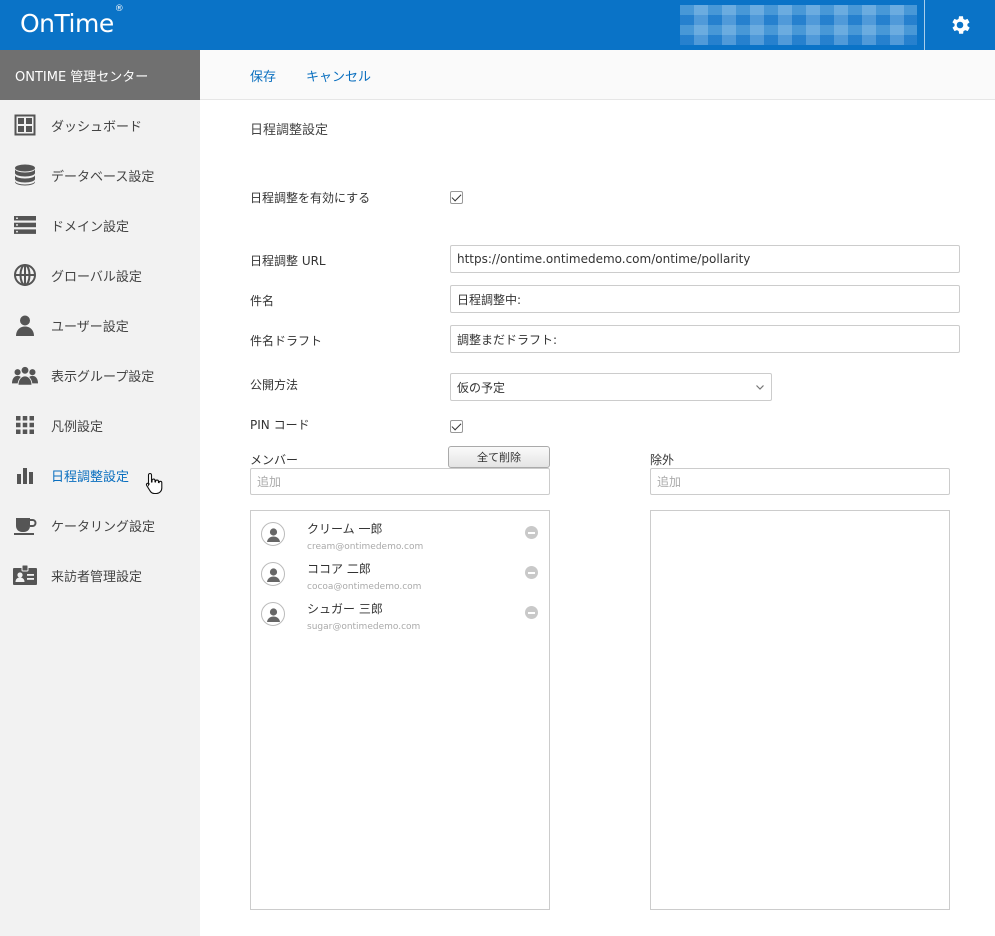  What do you see at coordinates (338, 75) in the screenshot?
I see `cancel-button: キャンセル` at bounding box center [338, 75].